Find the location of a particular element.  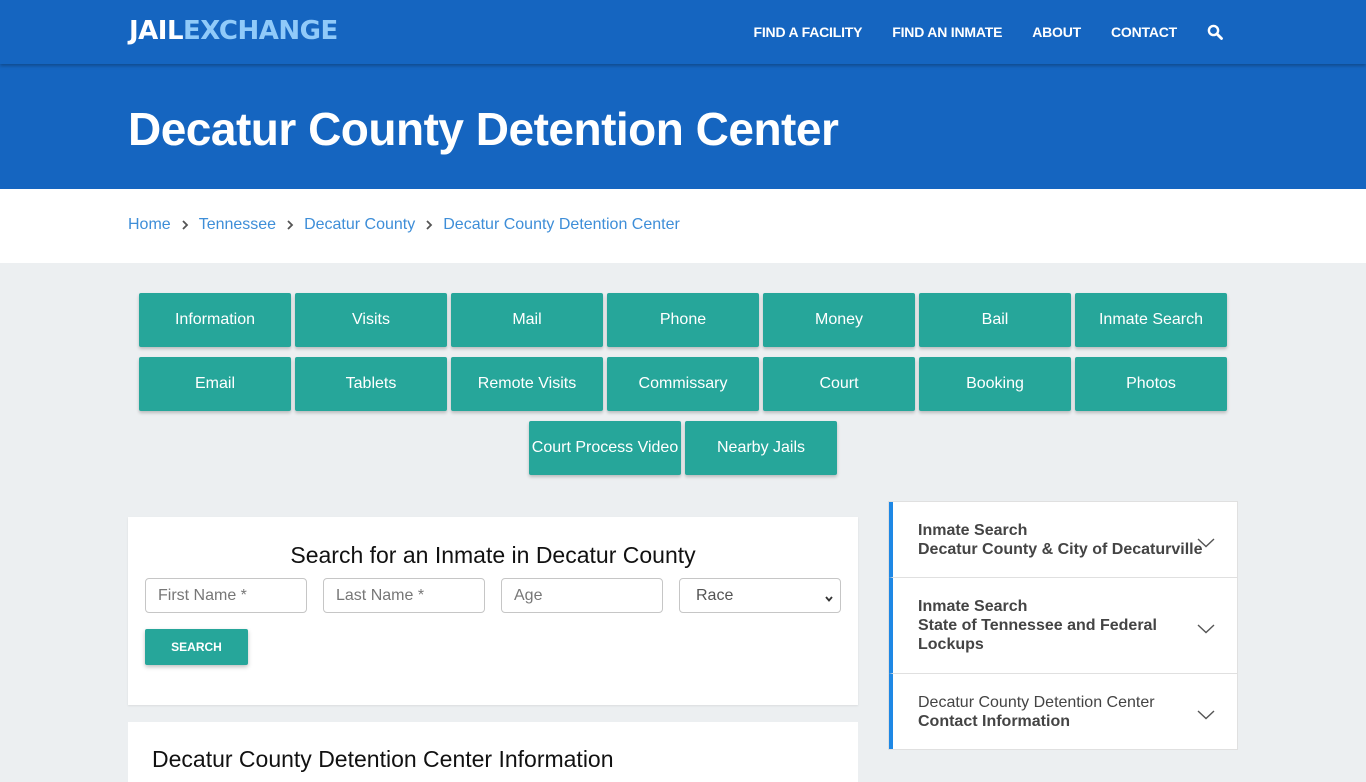

tile-money: Money is located at coordinates (839, 320).